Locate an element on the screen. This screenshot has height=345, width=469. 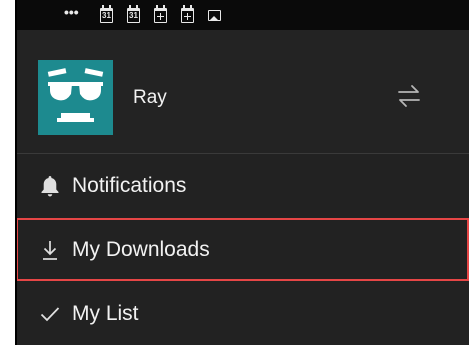
avatar is located at coordinates (75, 97).